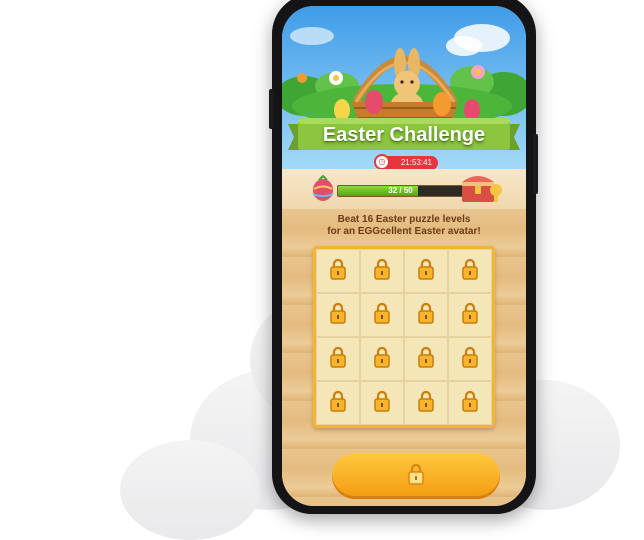 Image resolution: width=644 pixels, height=540 pixels. What do you see at coordinates (404, 231) in the screenshot?
I see `description-line: for an EGGcellent Easter avatar!` at bounding box center [404, 231].